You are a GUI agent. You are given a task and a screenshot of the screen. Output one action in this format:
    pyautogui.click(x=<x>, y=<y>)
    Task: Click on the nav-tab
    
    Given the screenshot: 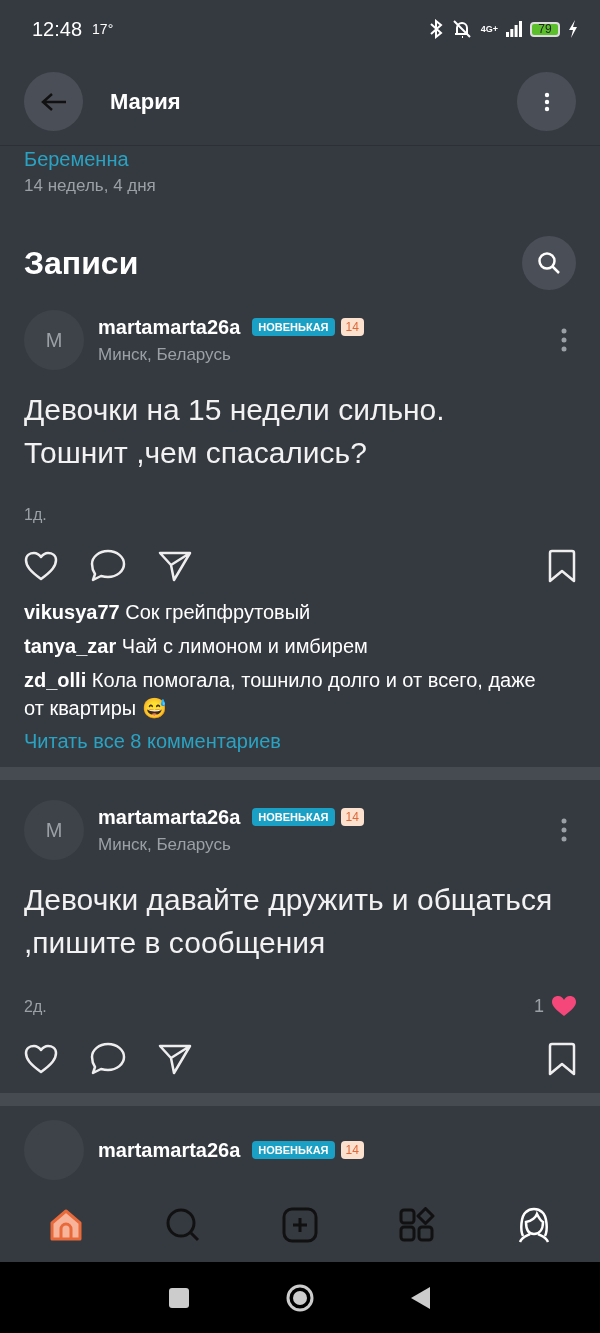 What is the action you would take?
    pyautogui.click(x=66, y=1225)
    